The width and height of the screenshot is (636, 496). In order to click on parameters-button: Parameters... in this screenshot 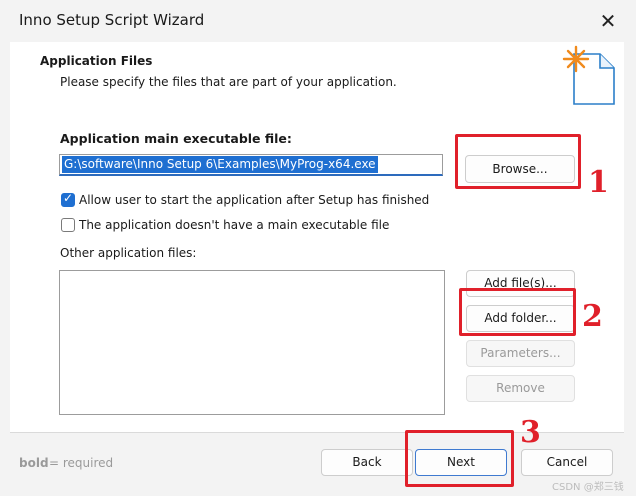, I will do `click(520, 353)`.